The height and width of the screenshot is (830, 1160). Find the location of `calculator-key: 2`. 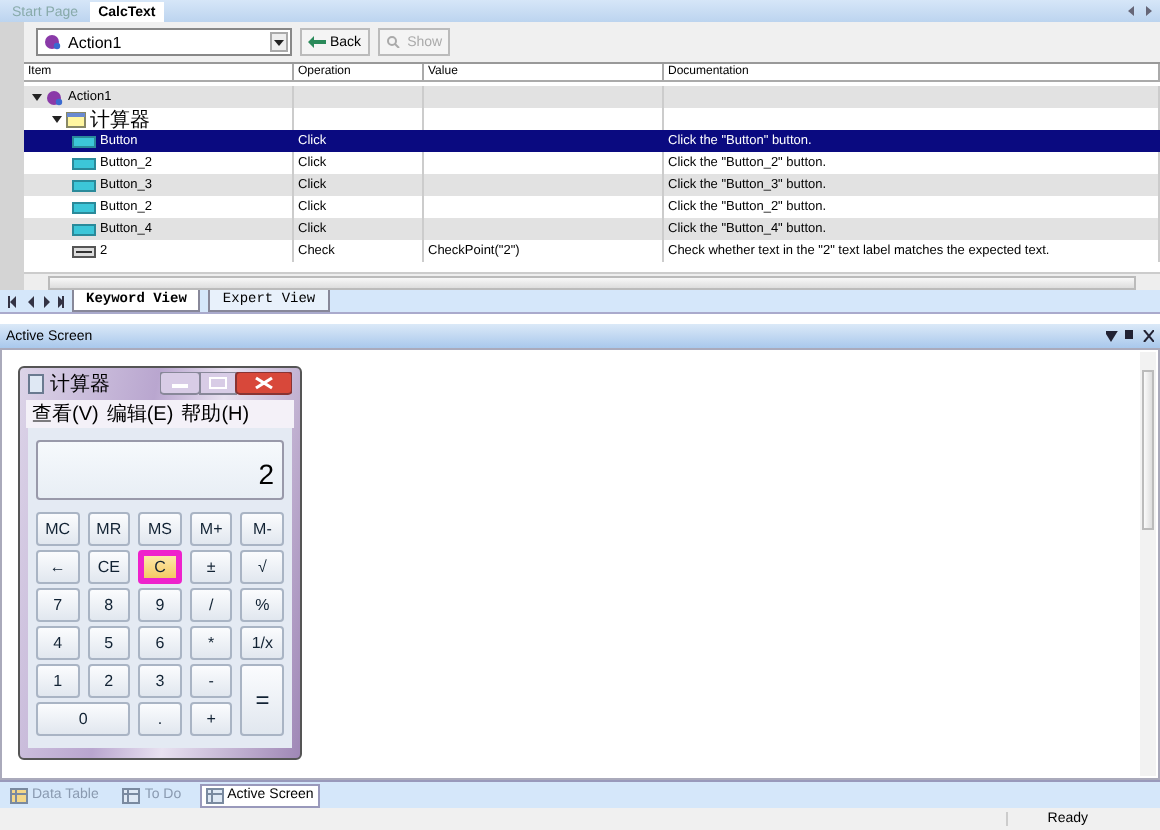

calculator-key: 2 is located at coordinates (109, 681).